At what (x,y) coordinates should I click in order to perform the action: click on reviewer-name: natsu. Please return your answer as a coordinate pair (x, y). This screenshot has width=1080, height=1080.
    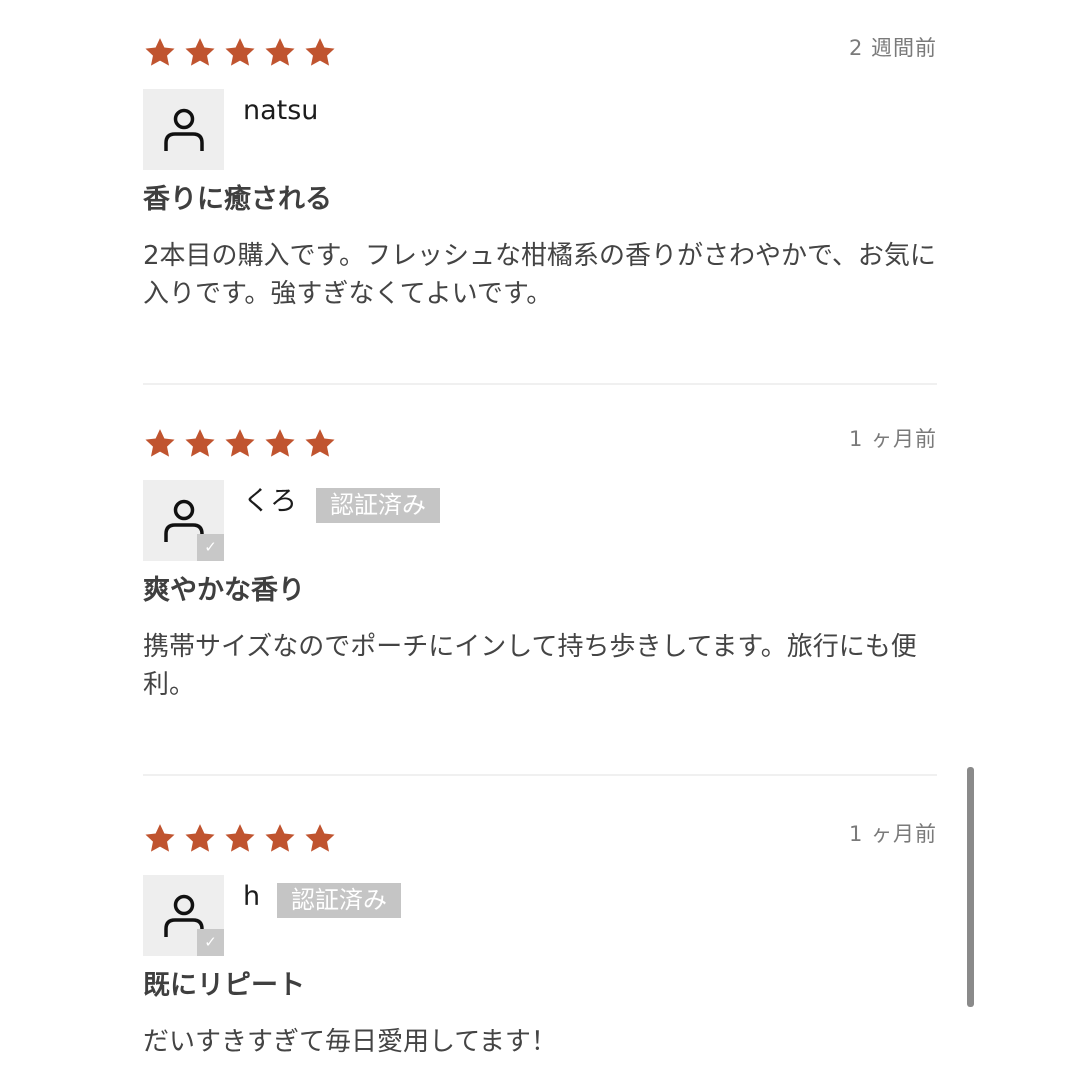
    Looking at the image, I should click on (281, 110).